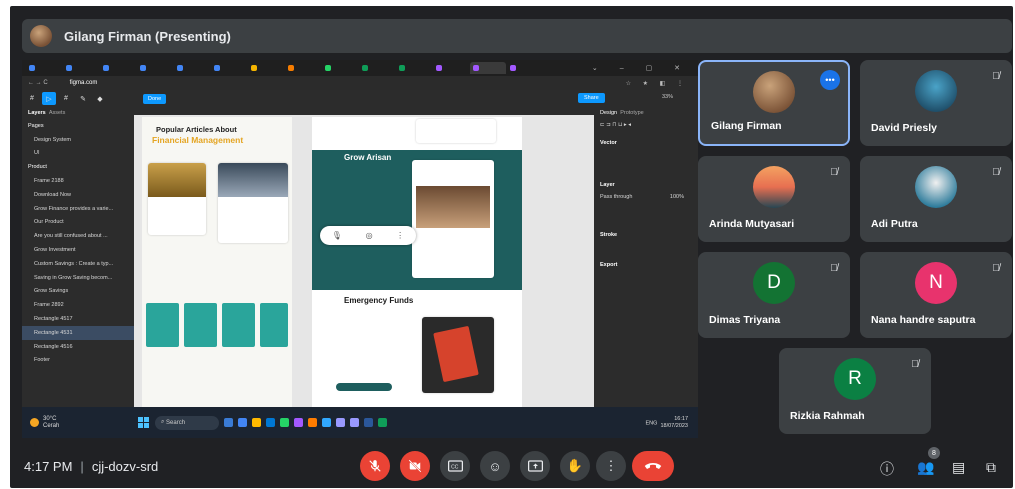  I want to click on vector-label: Vector, so click(608, 143).